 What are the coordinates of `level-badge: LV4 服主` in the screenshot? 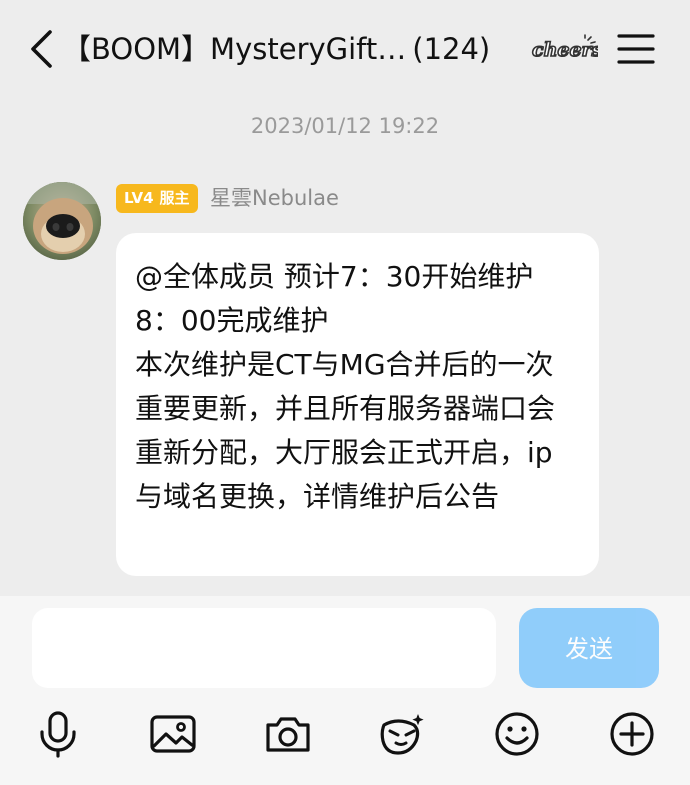 It's located at (157, 198).